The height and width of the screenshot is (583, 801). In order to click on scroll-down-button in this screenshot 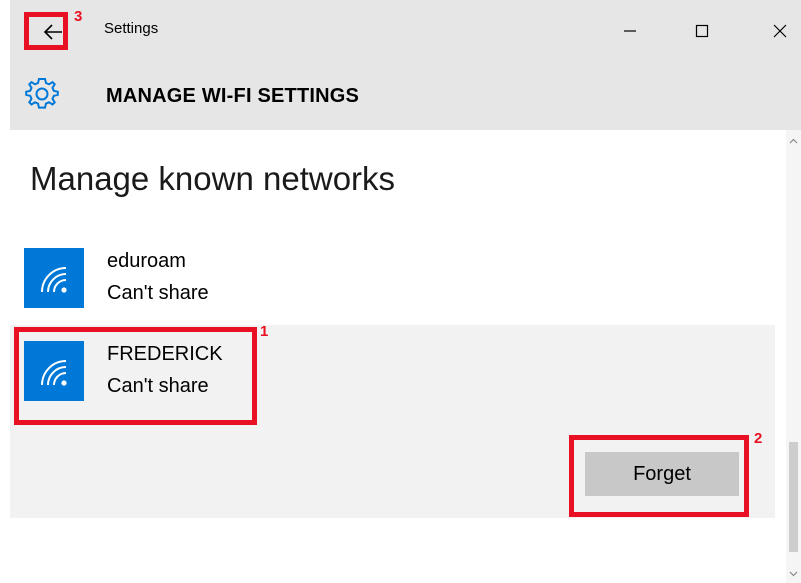, I will do `click(793, 574)`.